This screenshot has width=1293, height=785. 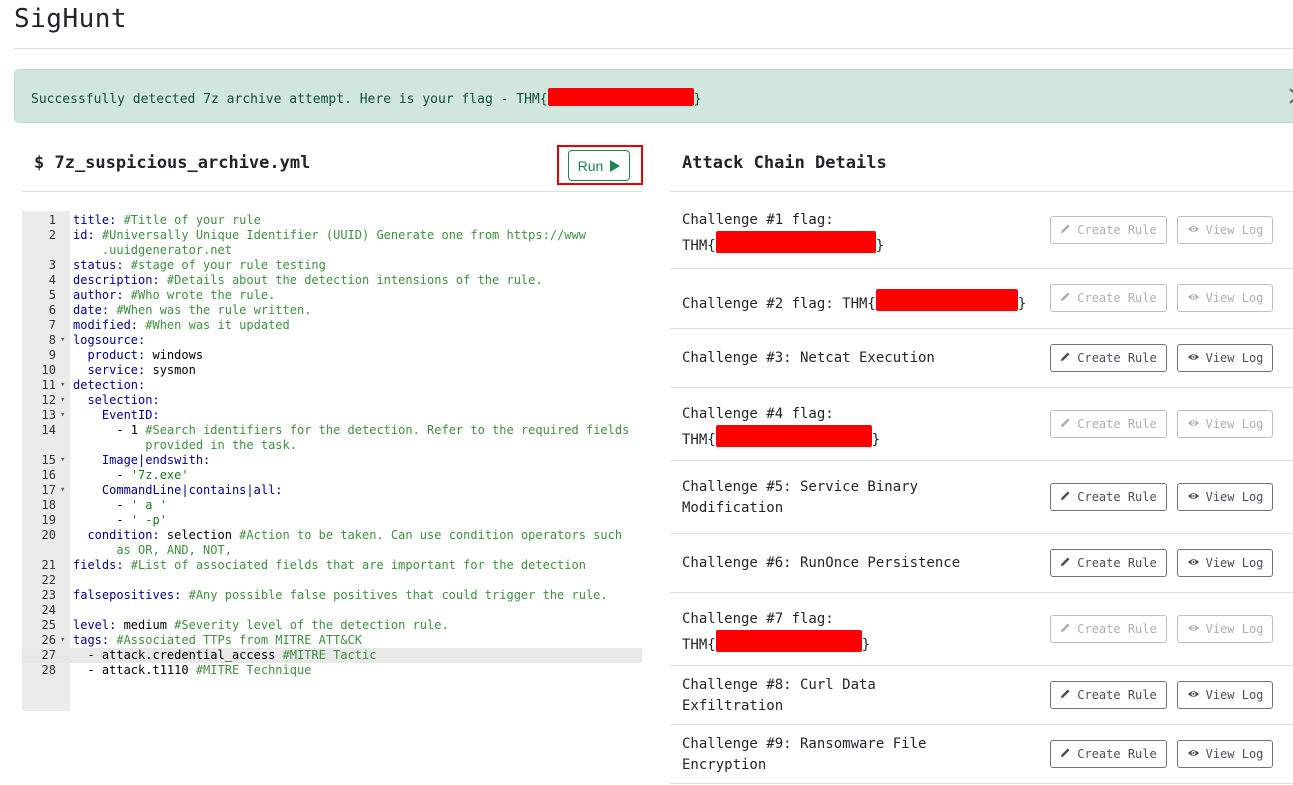 What do you see at coordinates (804, 754) in the screenshot?
I see `challenge-label: Challenge #9: Ransomware File Encryption` at bounding box center [804, 754].